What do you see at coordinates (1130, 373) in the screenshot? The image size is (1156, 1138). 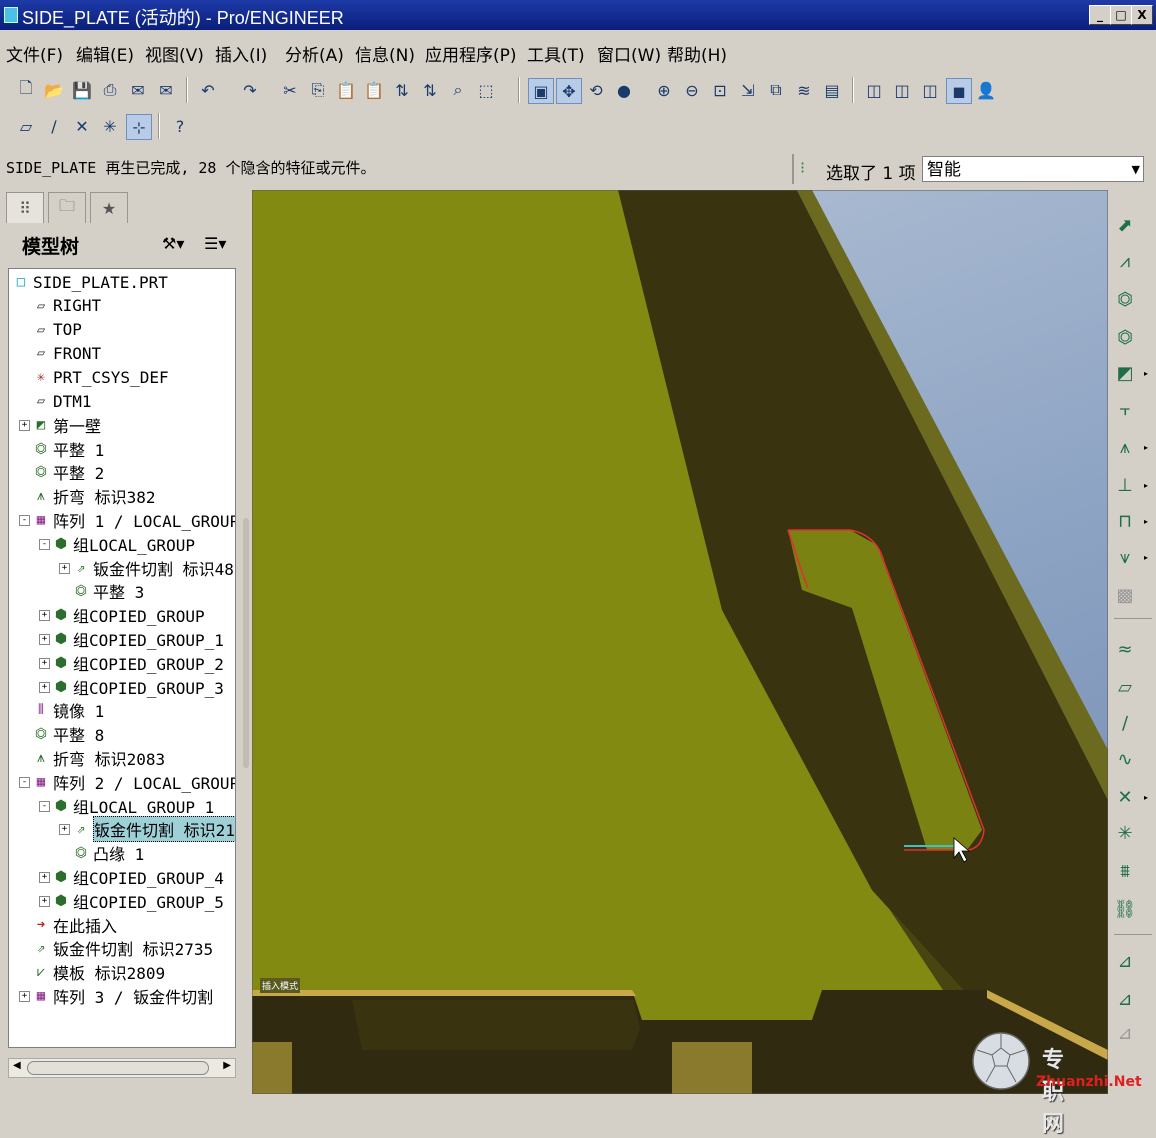 I see `extrude-wall-icon: ◩` at bounding box center [1130, 373].